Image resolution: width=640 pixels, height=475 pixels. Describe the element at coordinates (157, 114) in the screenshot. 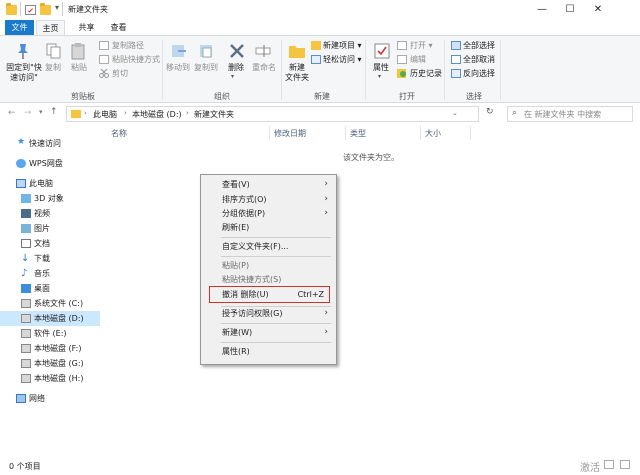

I see `breadcrumb-drive-d: 本地磁盘 (D:)` at that location.